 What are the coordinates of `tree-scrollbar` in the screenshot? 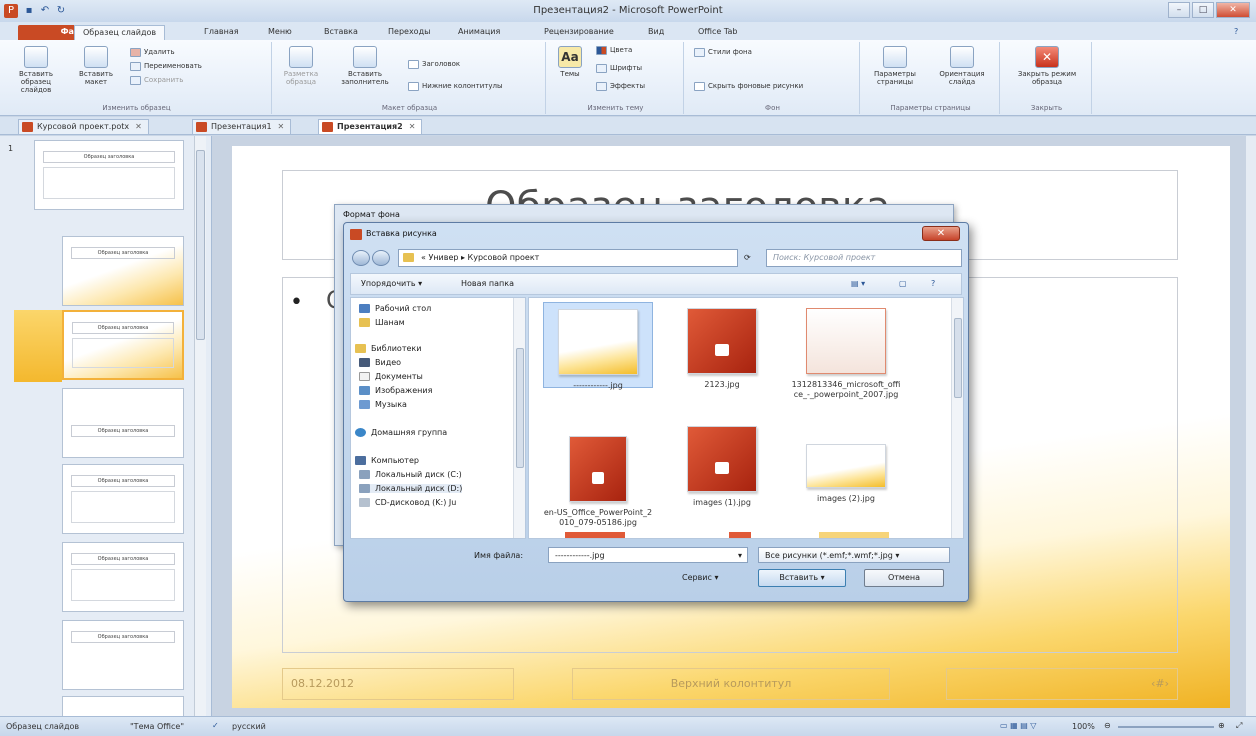 It's located at (519, 418).